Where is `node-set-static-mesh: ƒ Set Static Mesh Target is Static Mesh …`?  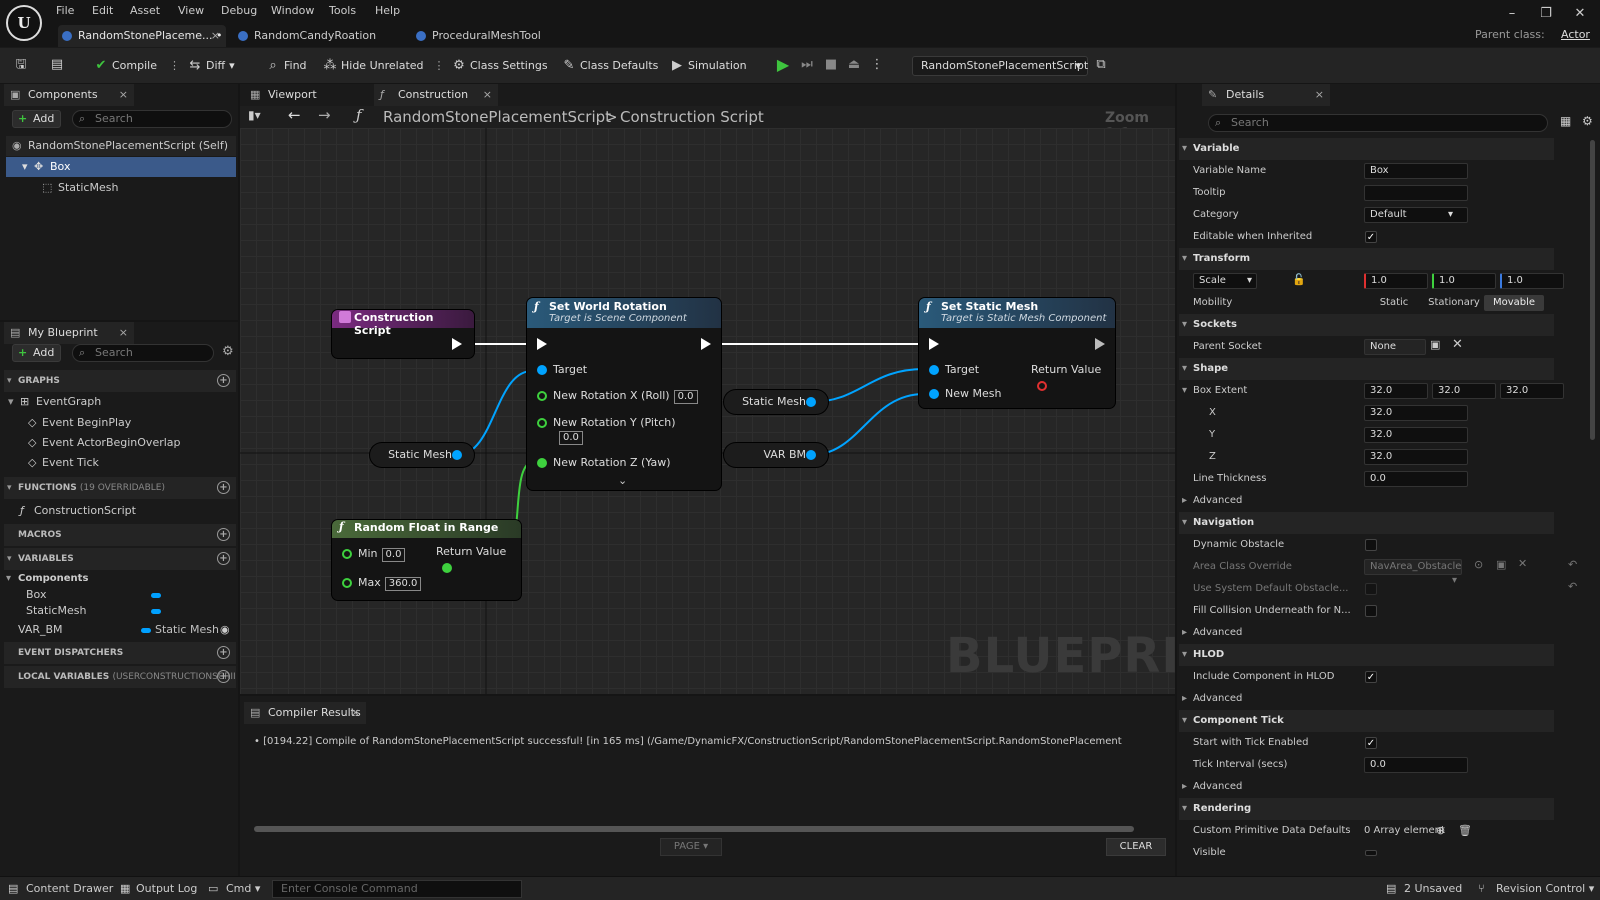 node-set-static-mesh: ƒ Set Static Mesh Target is Static Mesh … is located at coordinates (1017, 353).